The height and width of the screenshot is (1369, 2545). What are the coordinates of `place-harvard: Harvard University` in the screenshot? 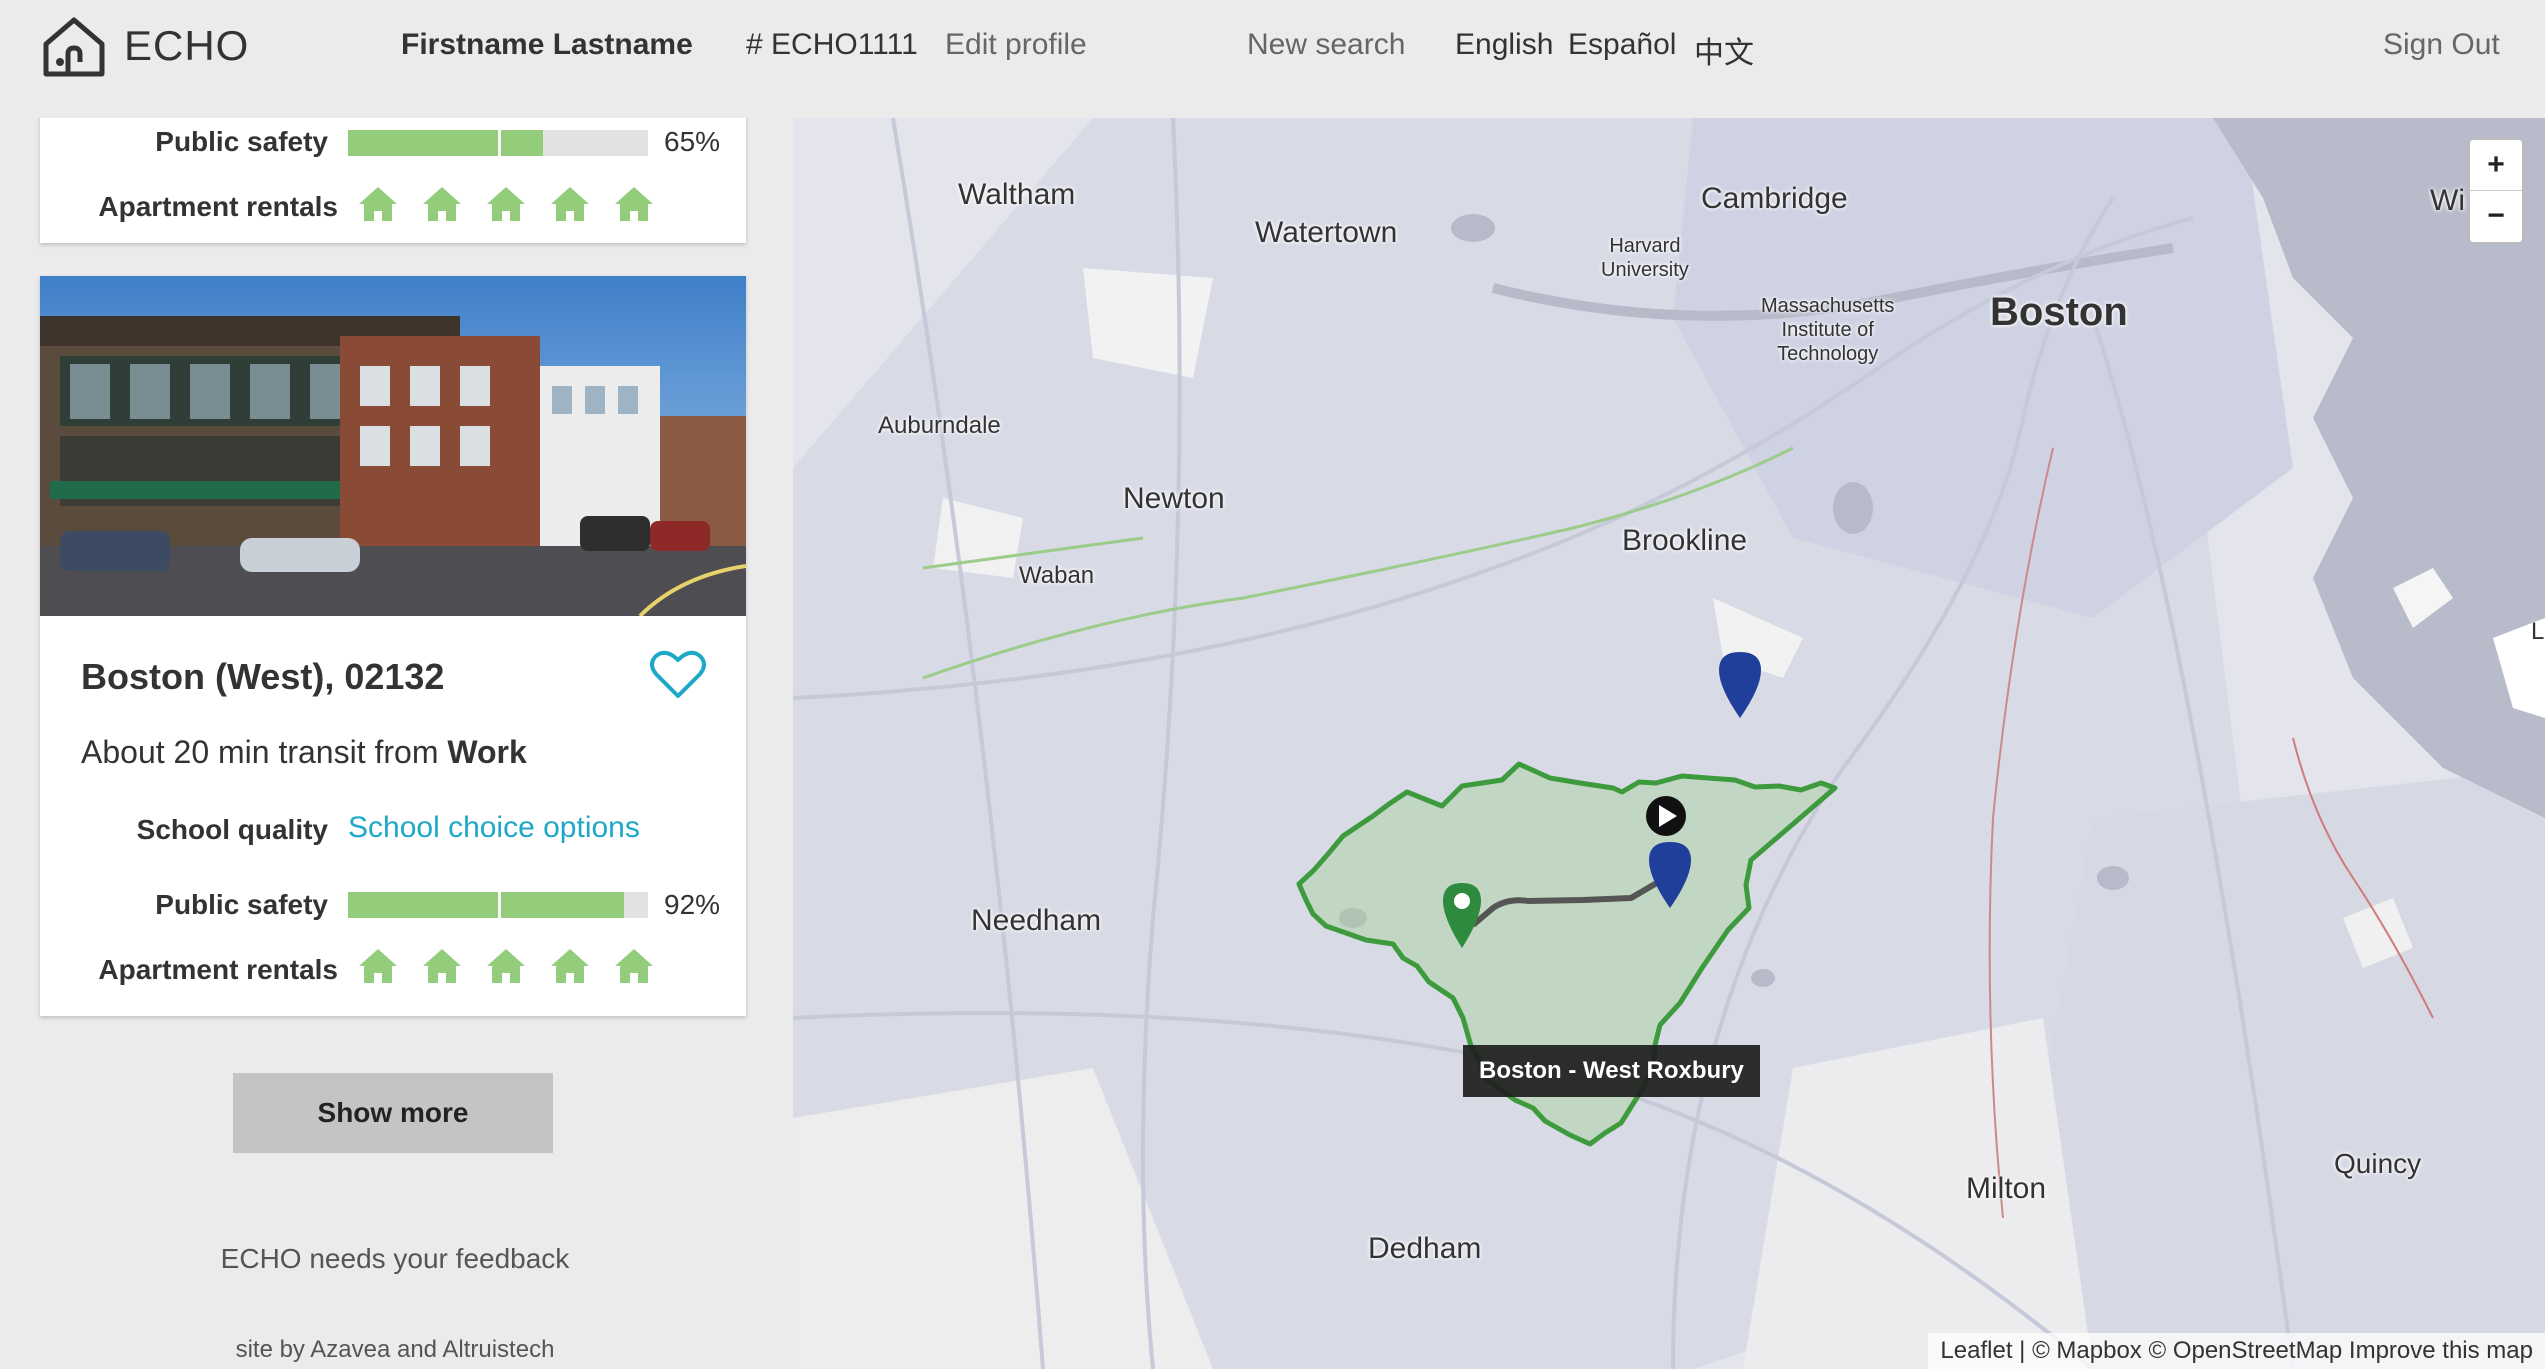 It's located at (1645, 258).